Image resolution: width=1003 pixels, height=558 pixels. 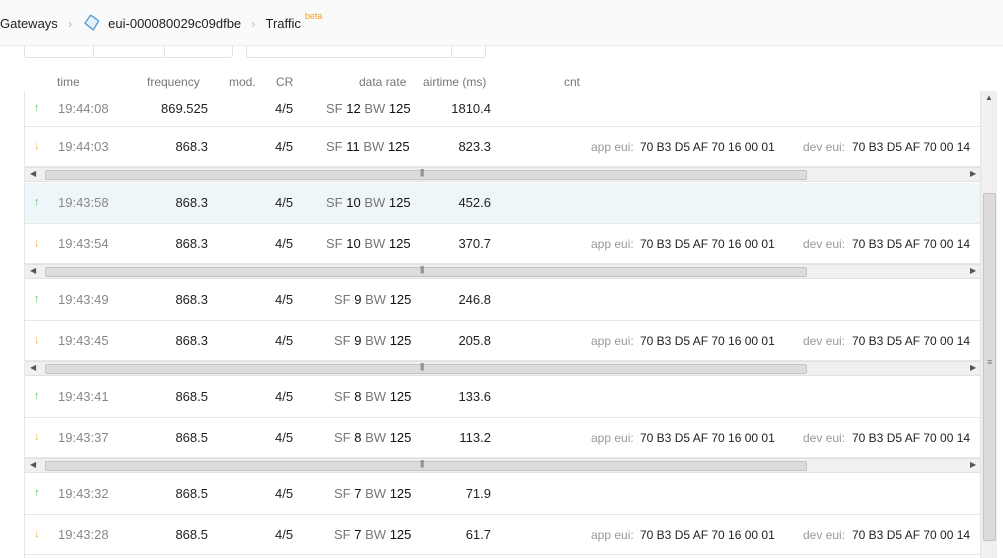 I want to click on cell-airtime: 452.6, so click(x=474, y=202).